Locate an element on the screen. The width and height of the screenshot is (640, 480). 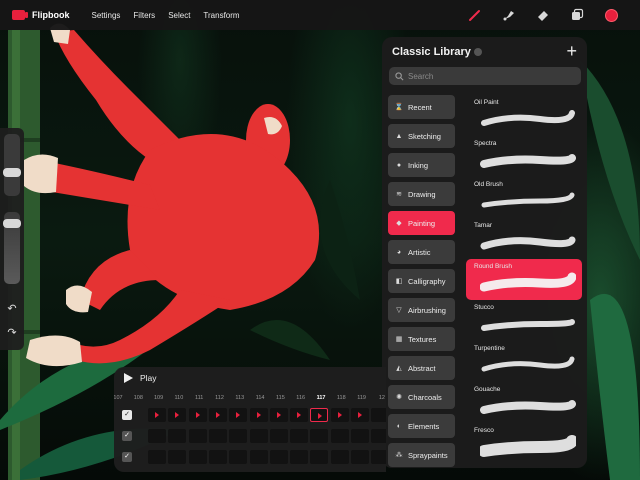
search-field is located at coordinates (485, 76).